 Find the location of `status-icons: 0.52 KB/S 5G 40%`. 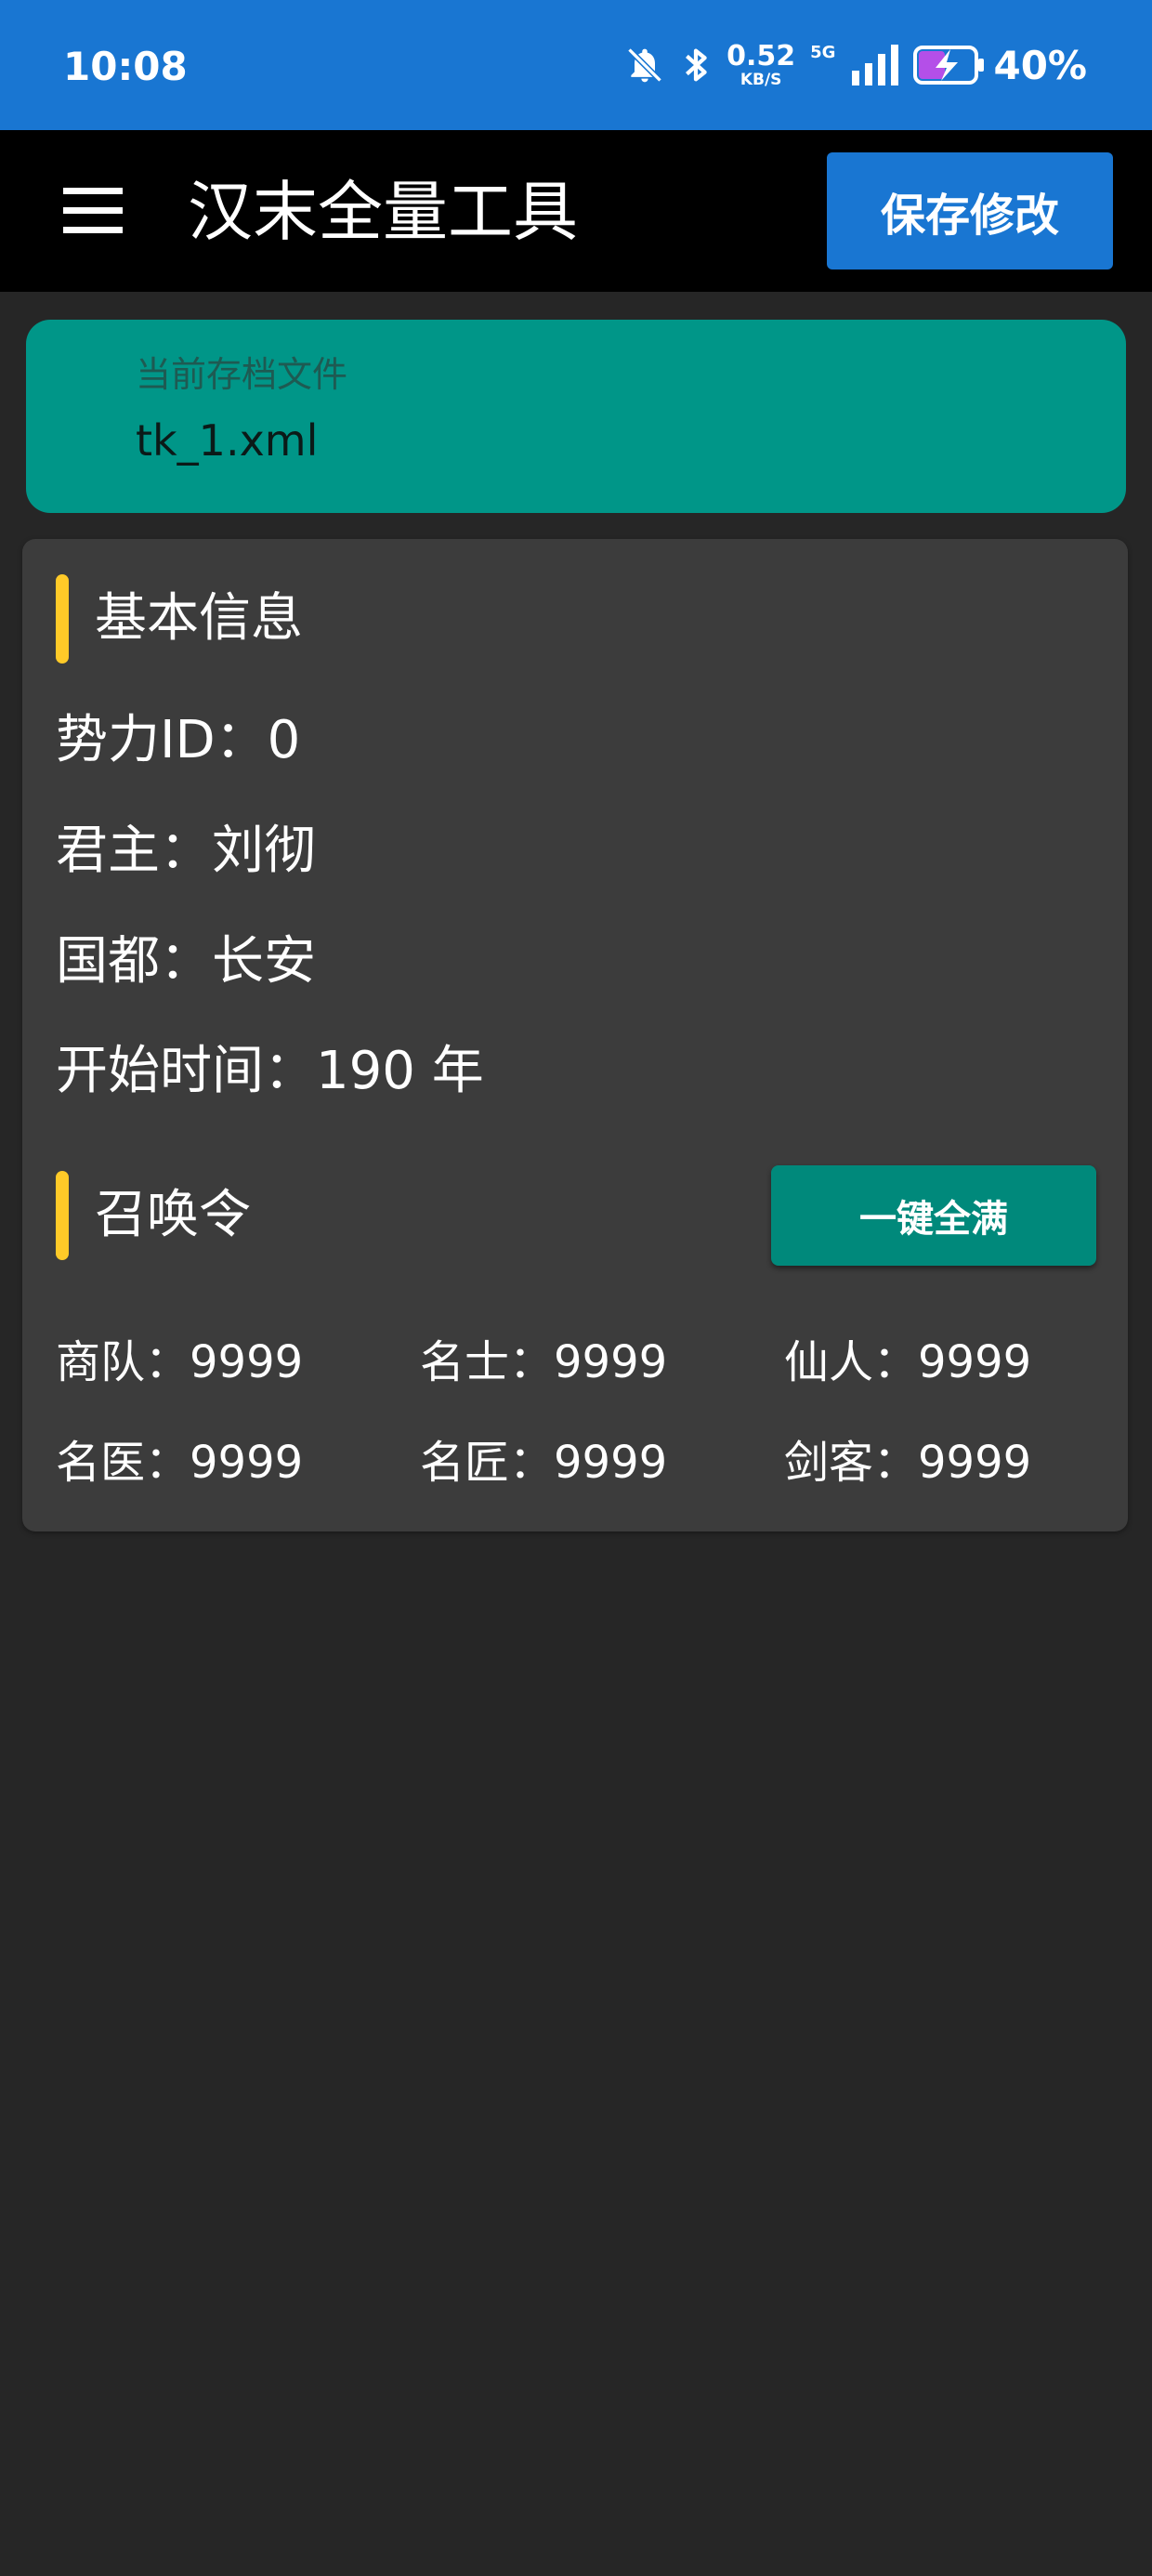

status-icons: 0.52 KB/S 5G 40% is located at coordinates (848, 65).